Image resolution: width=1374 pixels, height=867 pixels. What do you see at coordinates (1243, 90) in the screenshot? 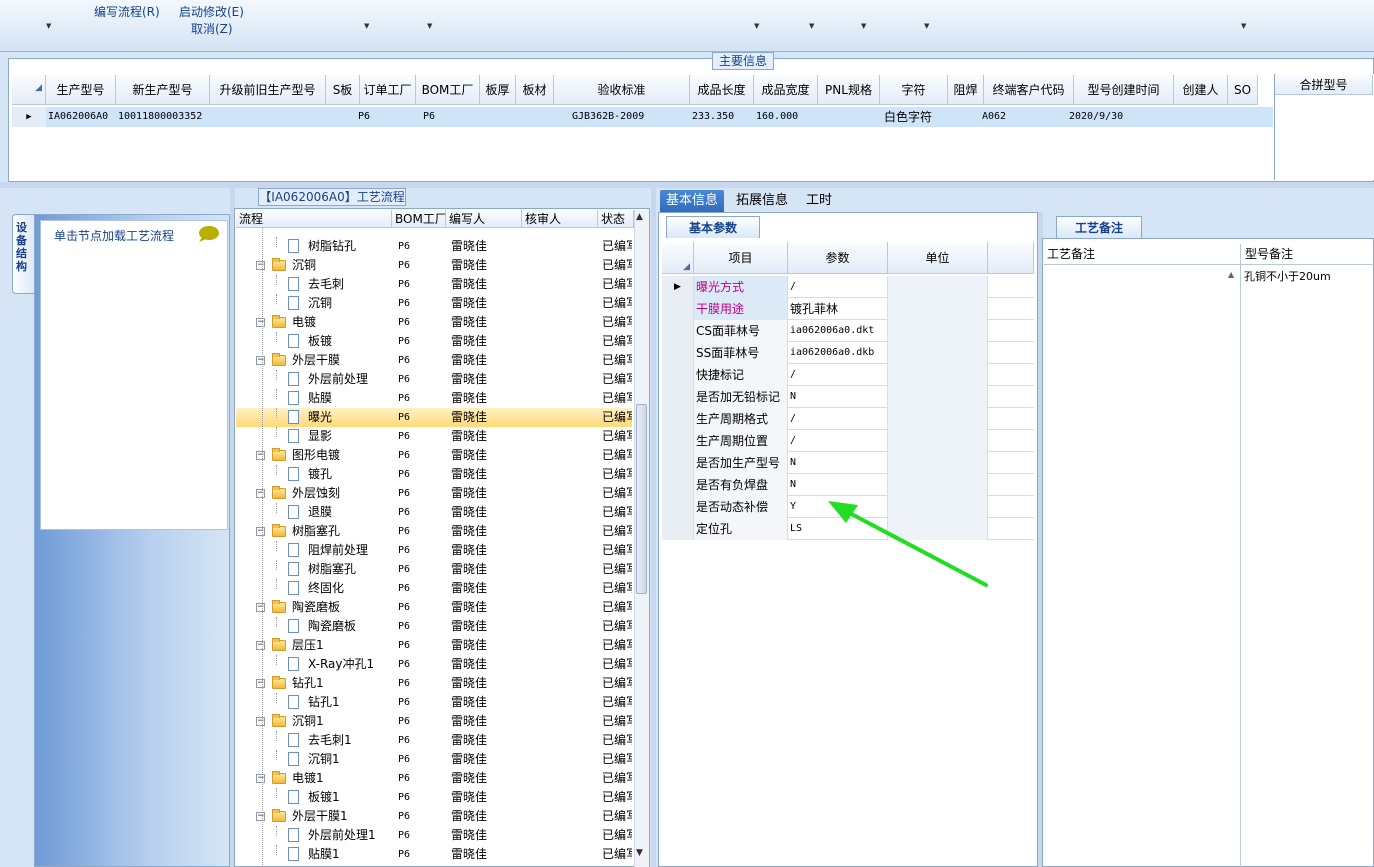
I see `main-col-header: SO` at bounding box center [1243, 90].